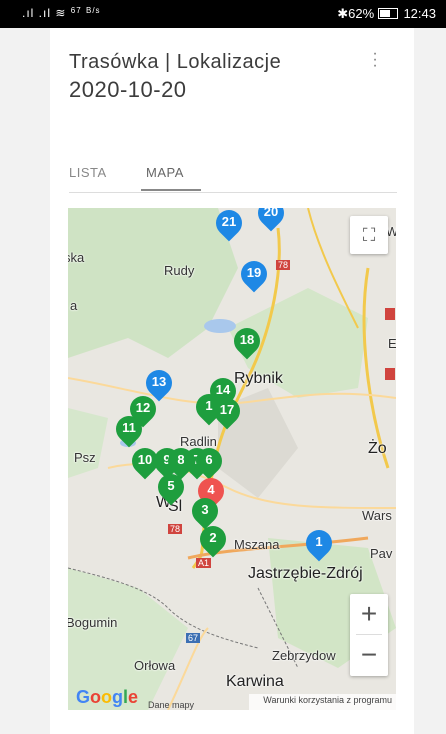 The width and height of the screenshot is (446, 734). What do you see at coordinates (392, 343) in the screenshot?
I see `map-label-partial-right-2: E` at bounding box center [392, 343].